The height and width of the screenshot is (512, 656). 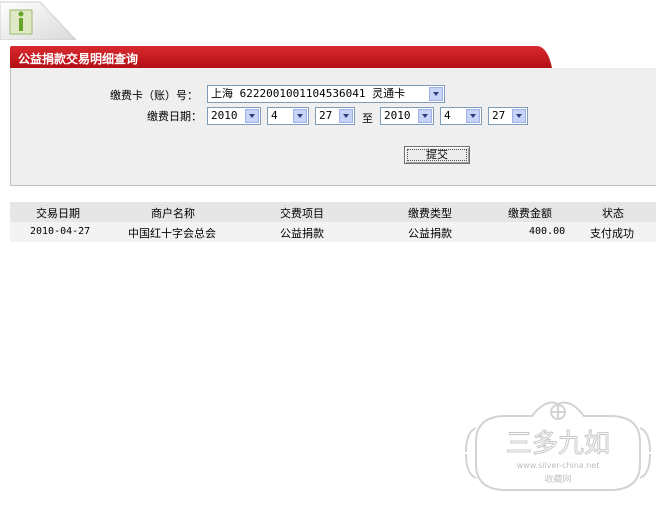 I want to click on start-month-select: 4, so click(x=288, y=116).